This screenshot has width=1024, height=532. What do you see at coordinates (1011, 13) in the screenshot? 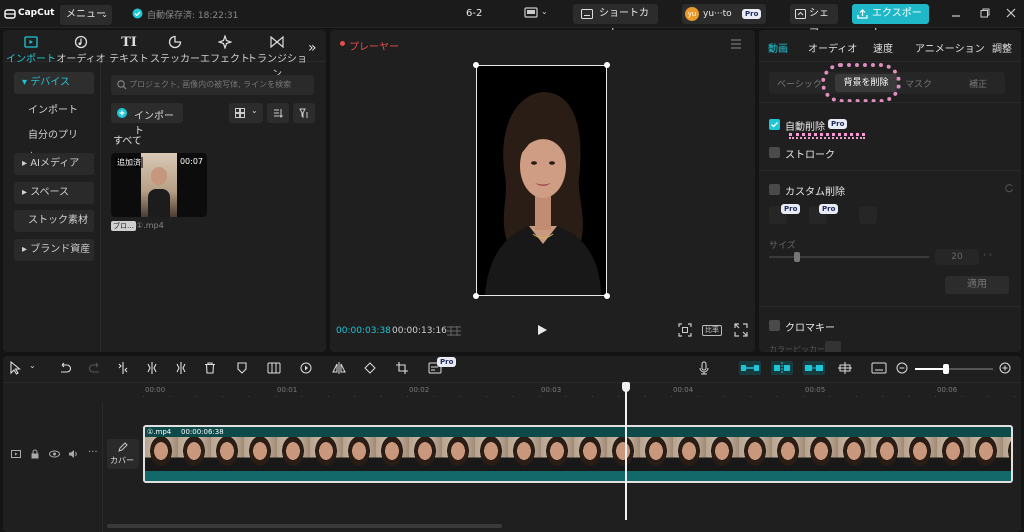
I see `close-icon` at bounding box center [1011, 13].